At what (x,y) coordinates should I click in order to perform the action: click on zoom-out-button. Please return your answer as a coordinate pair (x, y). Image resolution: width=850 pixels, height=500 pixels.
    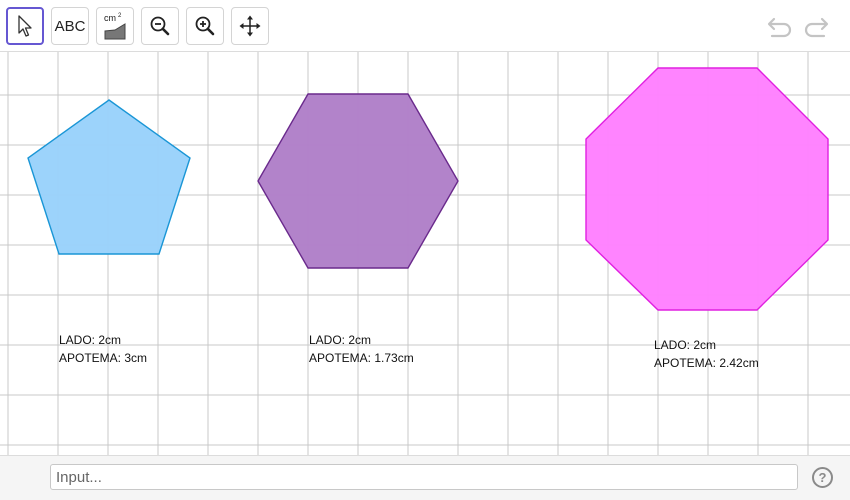
    Looking at the image, I should click on (160, 26).